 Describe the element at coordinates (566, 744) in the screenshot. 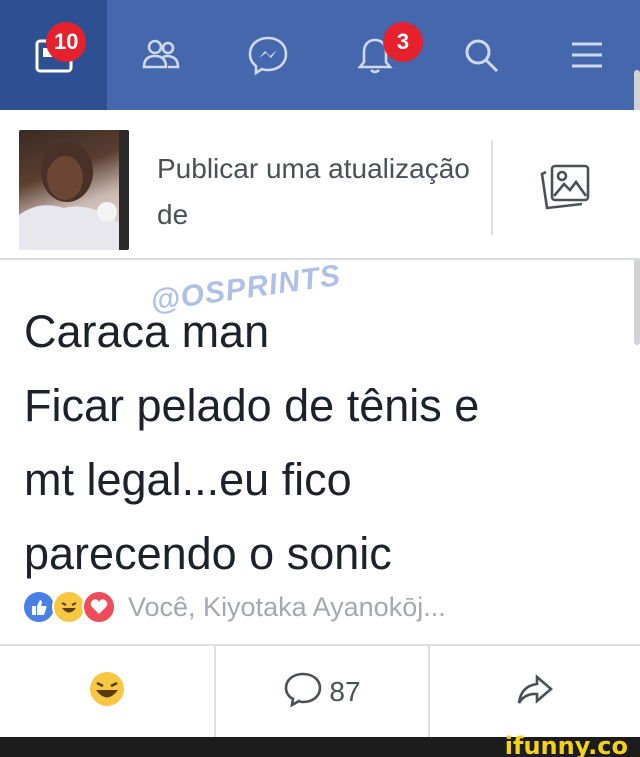

I see `ifunny-logo: ifunny.co` at that location.